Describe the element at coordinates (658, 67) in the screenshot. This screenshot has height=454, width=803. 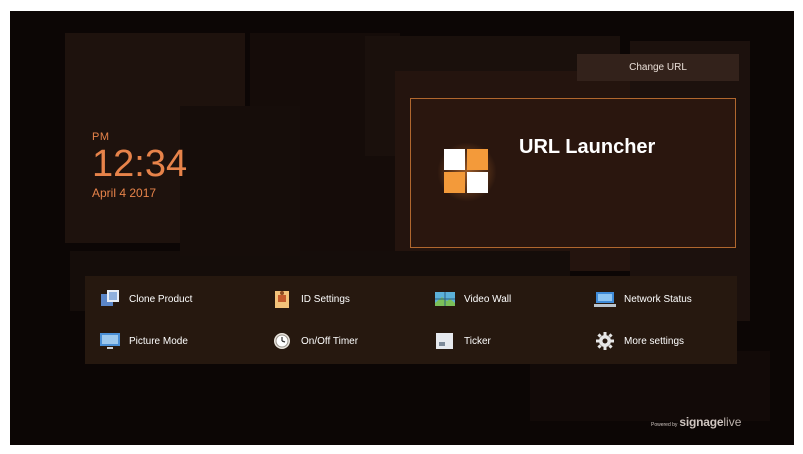
I see `change-url-button: Change URL` at that location.